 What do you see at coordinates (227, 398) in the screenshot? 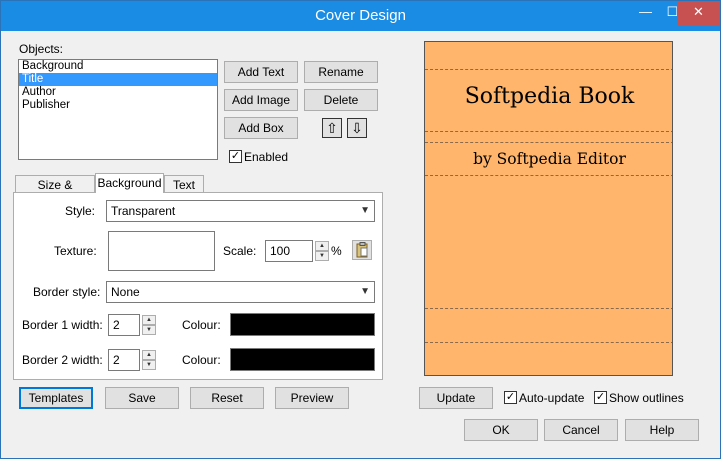
I see `reset-button: Reset` at bounding box center [227, 398].